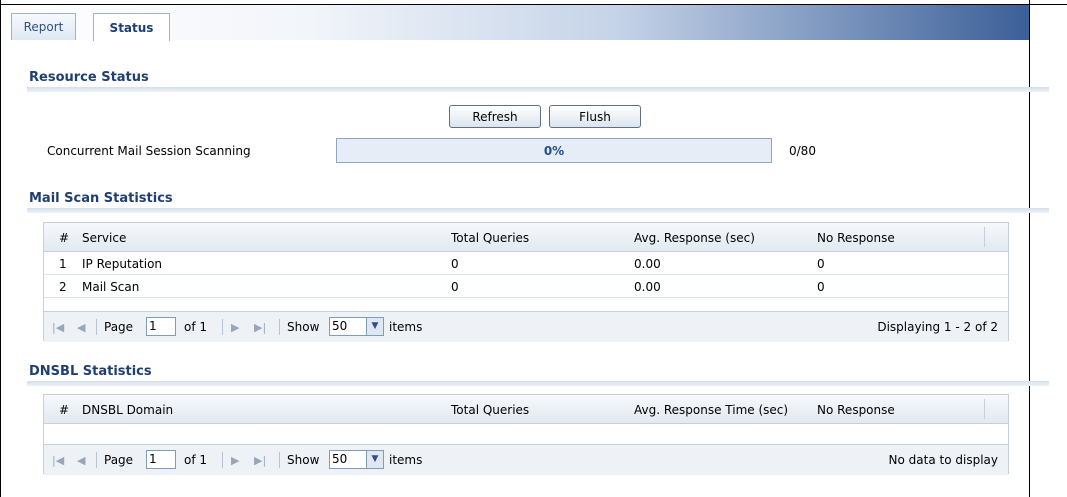  I want to click on session-progress-text: 0%, so click(554, 150).